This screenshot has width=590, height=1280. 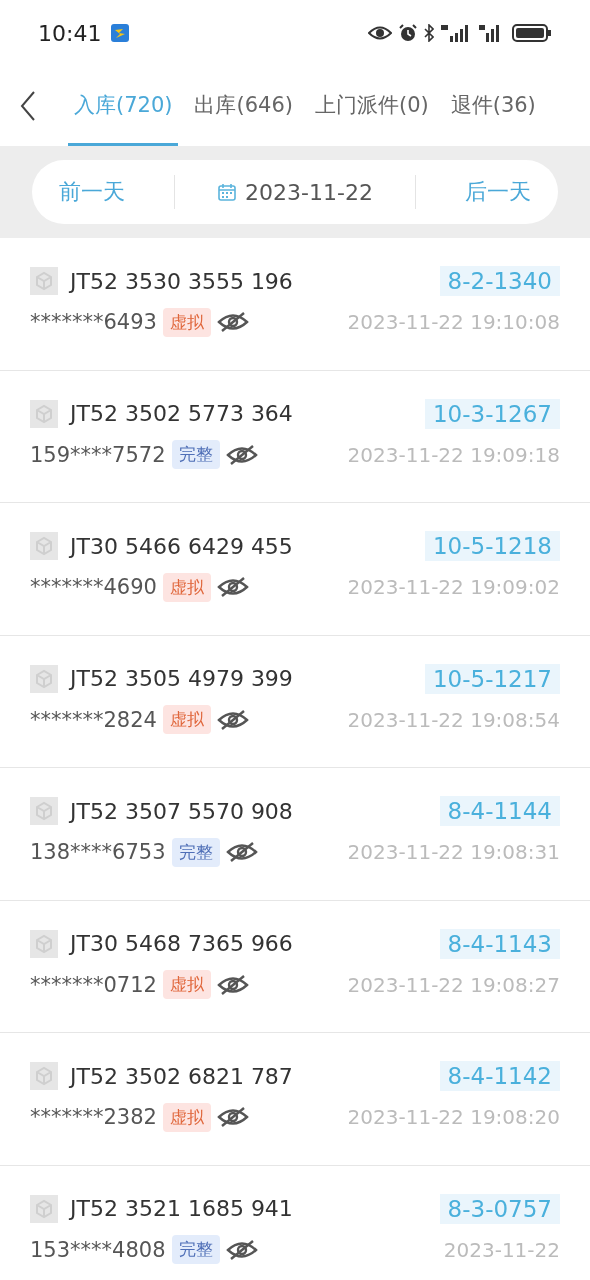 What do you see at coordinates (492, 413) in the screenshot?
I see `shelf-code: 10-3-1267` at bounding box center [492, 413].